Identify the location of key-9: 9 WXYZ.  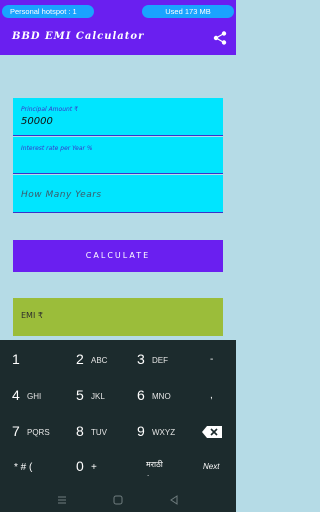
(162, 432).